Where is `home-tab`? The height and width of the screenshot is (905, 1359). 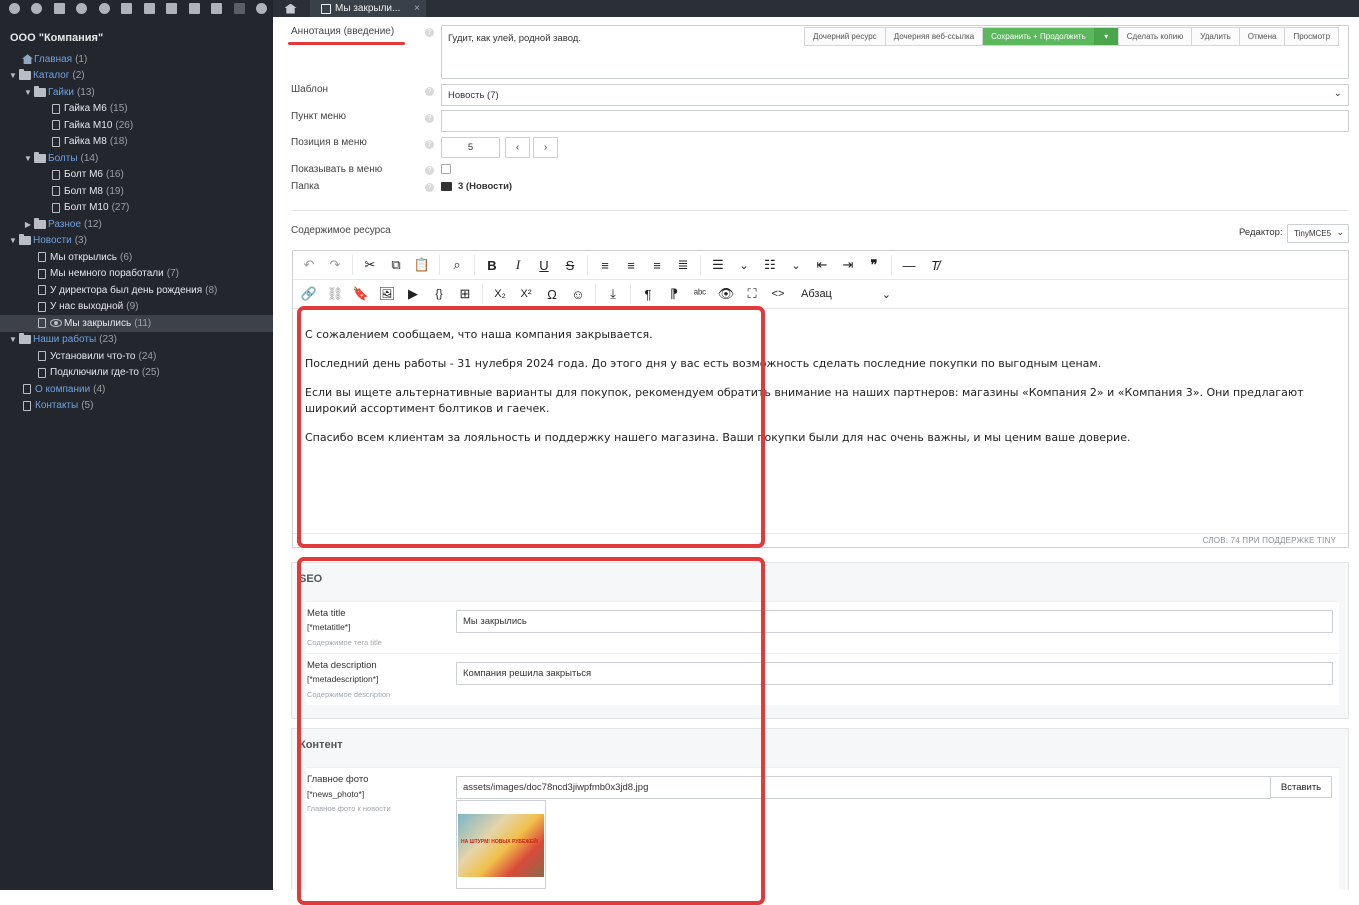
home-tab is located at coordinates (290, 8).